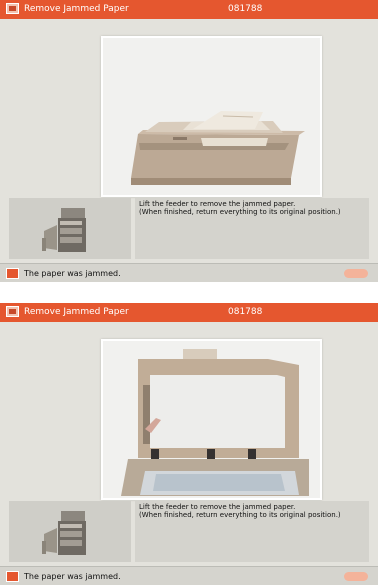 The height and width of the screenshot is (585, 378). I want to click on feeder-lifted-illustration, so click(215, 422).